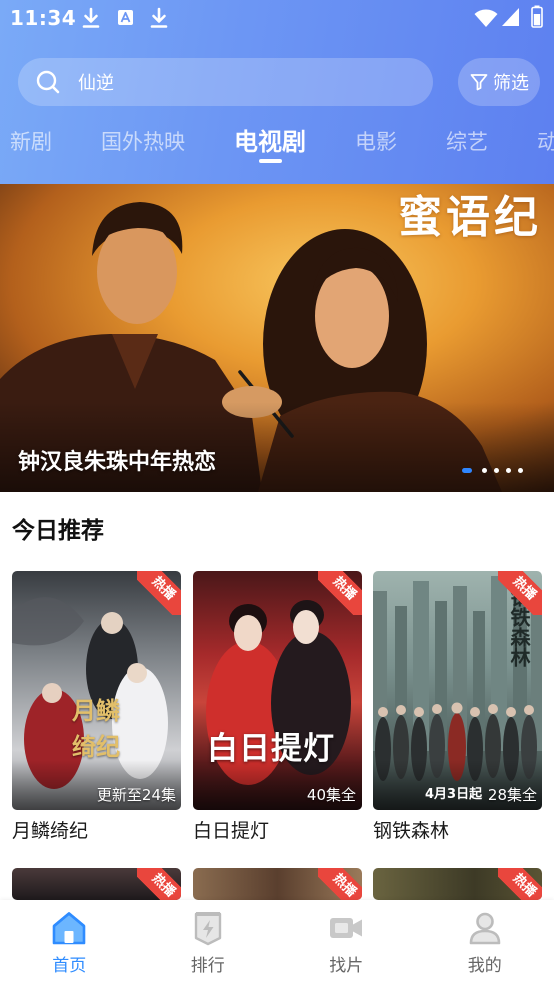  What do you see at coordinates (58, 531) in the screenshot?
I see `section-title: 今日推荐` at bounding box center [58, 531].